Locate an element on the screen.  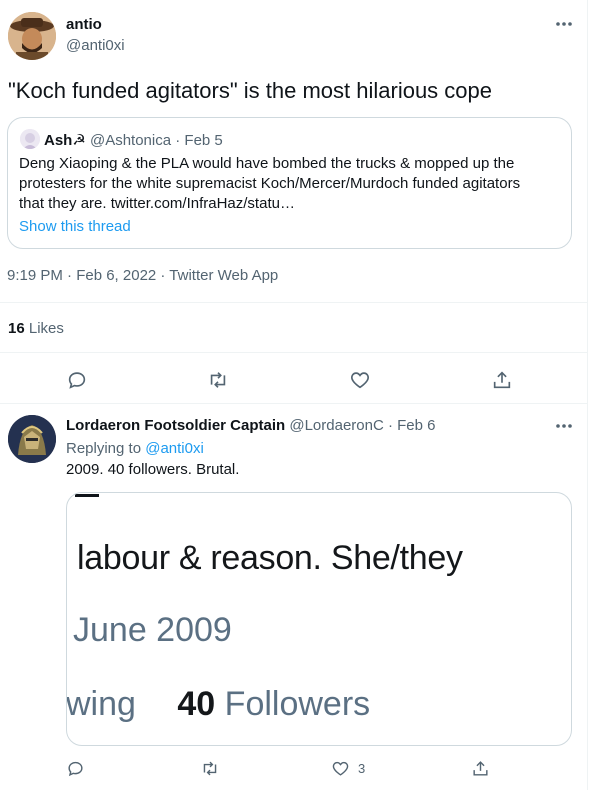
reply-text: 2009. 40 followers. Brutal. is located at coordinates (153, 469).